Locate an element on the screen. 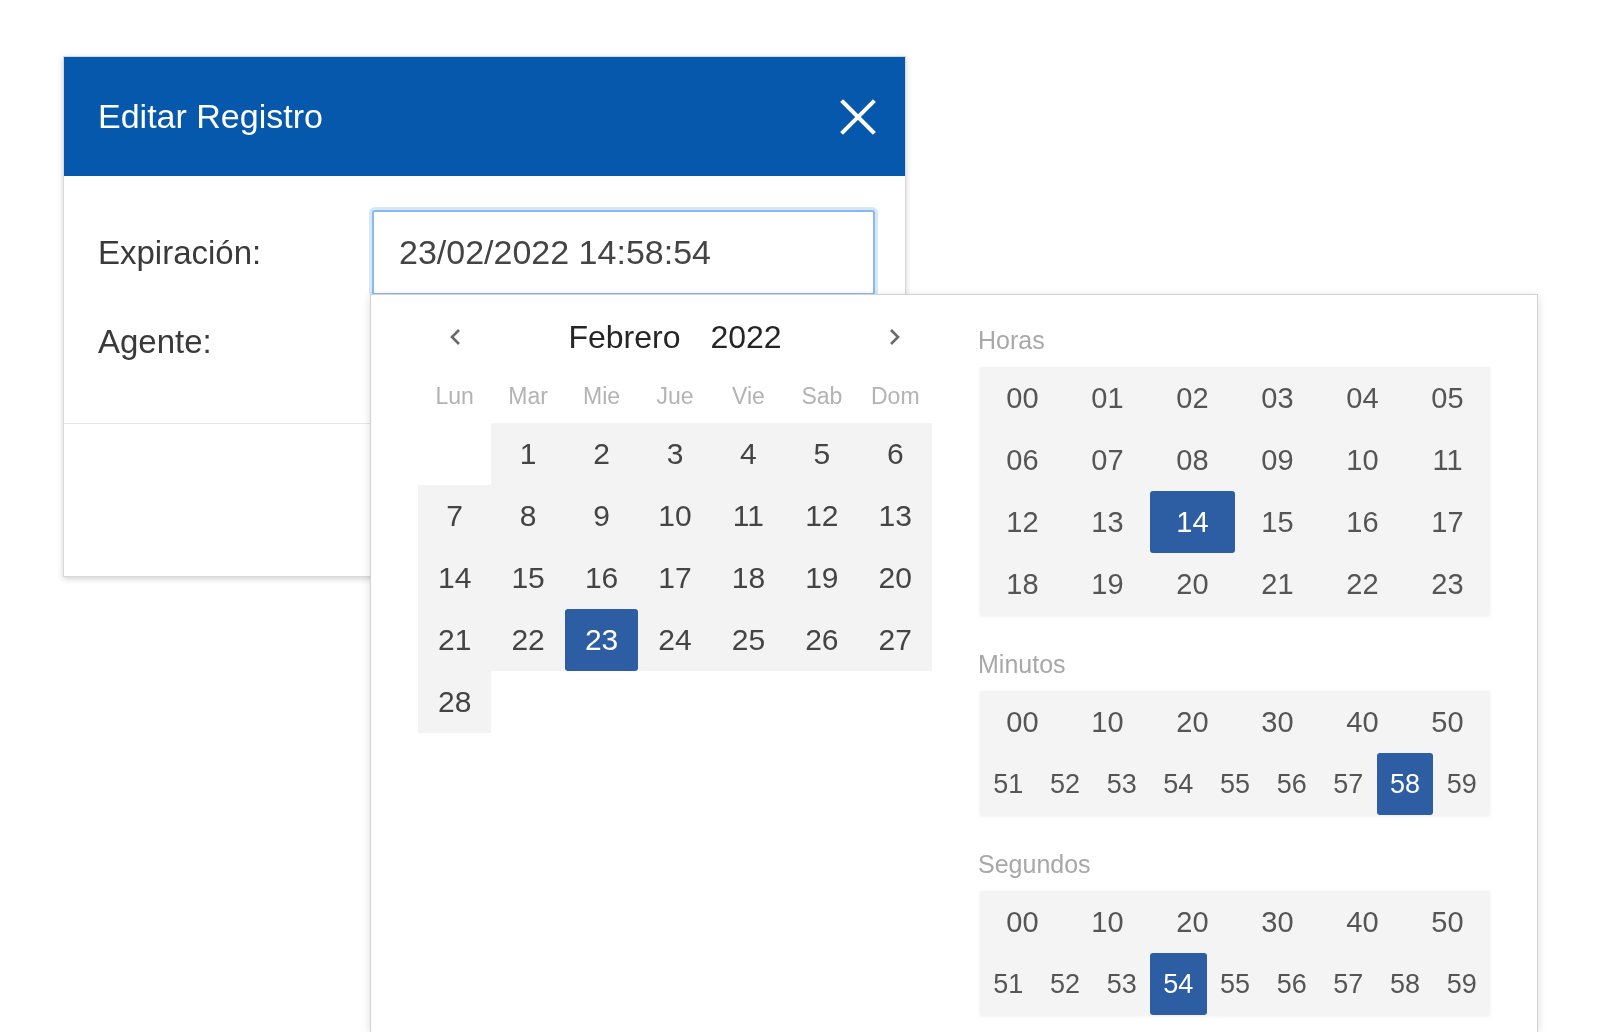 The width and height of the screenshot is (1600, 1032). calendar-day: 19 is located at coordinates (822, 578).